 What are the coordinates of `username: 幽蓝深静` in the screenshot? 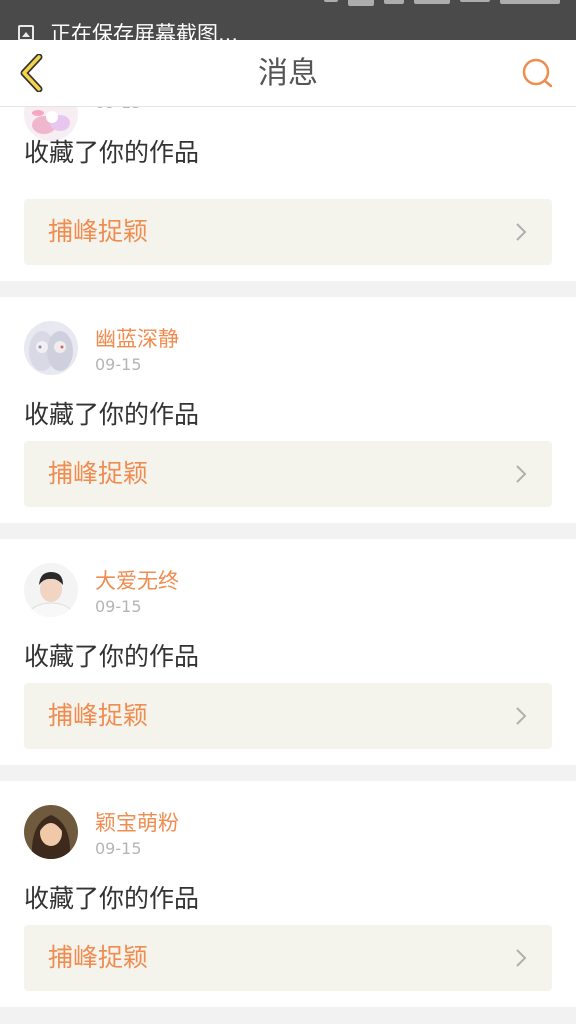 It's located at (137, 338).